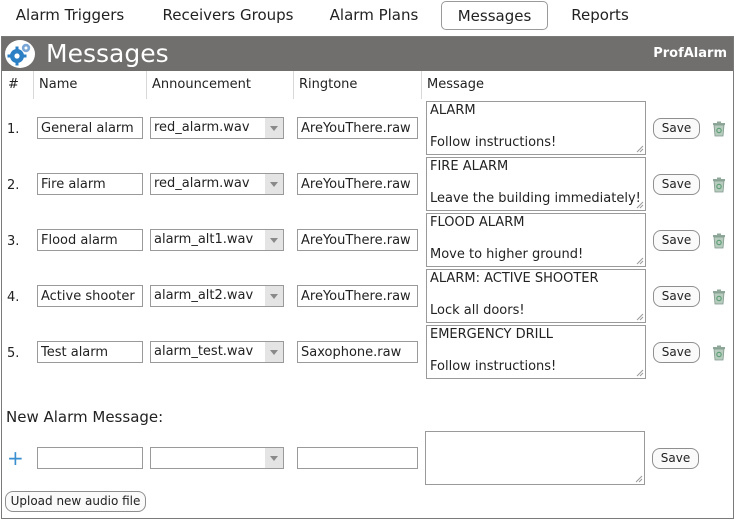 Image resolution: width=736 pixels, height=521 pixels. What do you see at coordinates (204, 239) in the screenshot?
I see `announcement-value: alarm_alt1.wav` at bounding box center [204, 239].